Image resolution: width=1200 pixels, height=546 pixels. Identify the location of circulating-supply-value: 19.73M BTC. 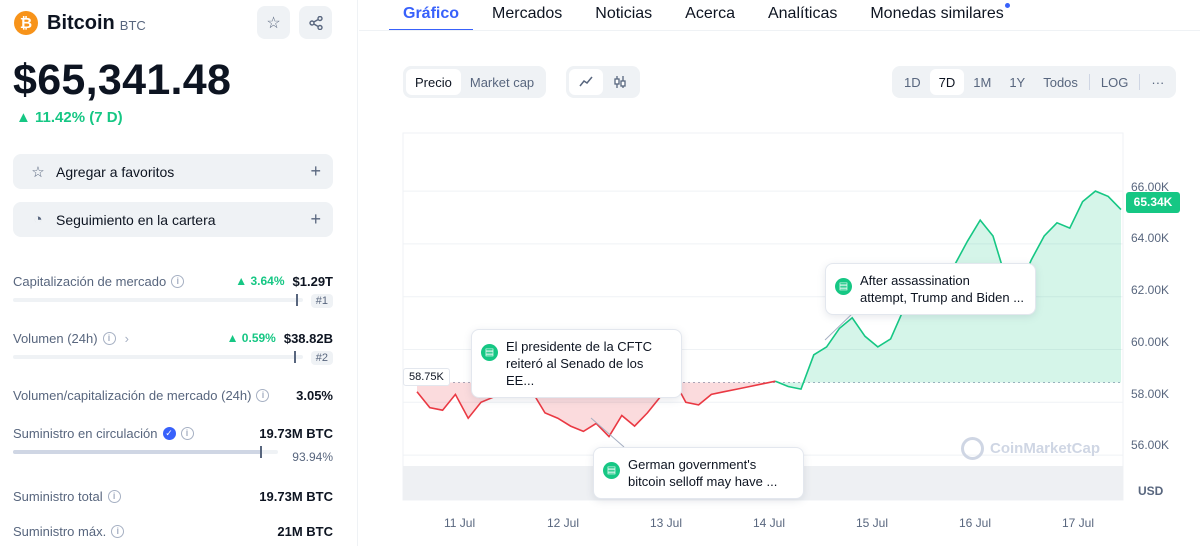
(296, 433).